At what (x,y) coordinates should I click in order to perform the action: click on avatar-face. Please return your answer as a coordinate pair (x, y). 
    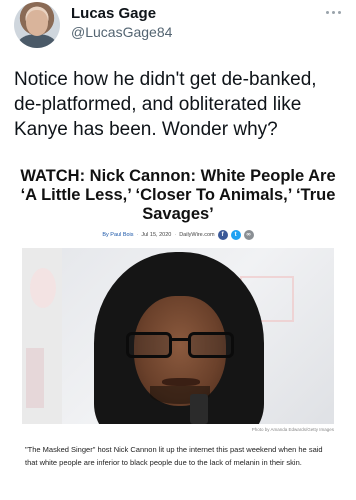
    Looking at the image, I should click on (37, 23).